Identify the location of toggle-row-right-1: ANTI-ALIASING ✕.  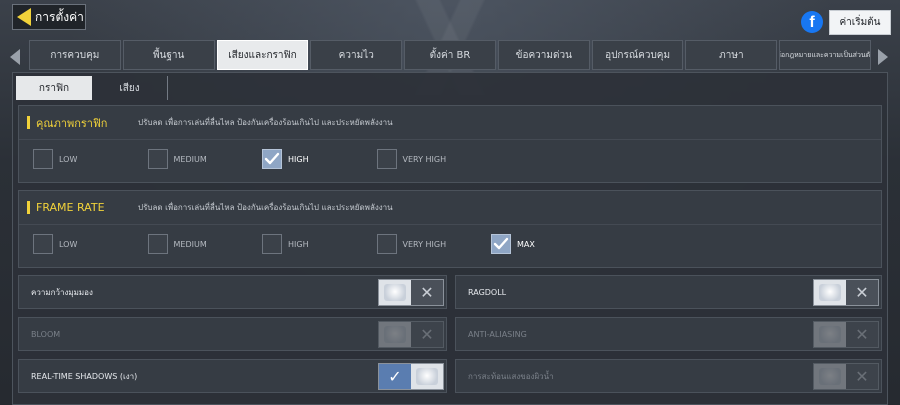
(668, 334).